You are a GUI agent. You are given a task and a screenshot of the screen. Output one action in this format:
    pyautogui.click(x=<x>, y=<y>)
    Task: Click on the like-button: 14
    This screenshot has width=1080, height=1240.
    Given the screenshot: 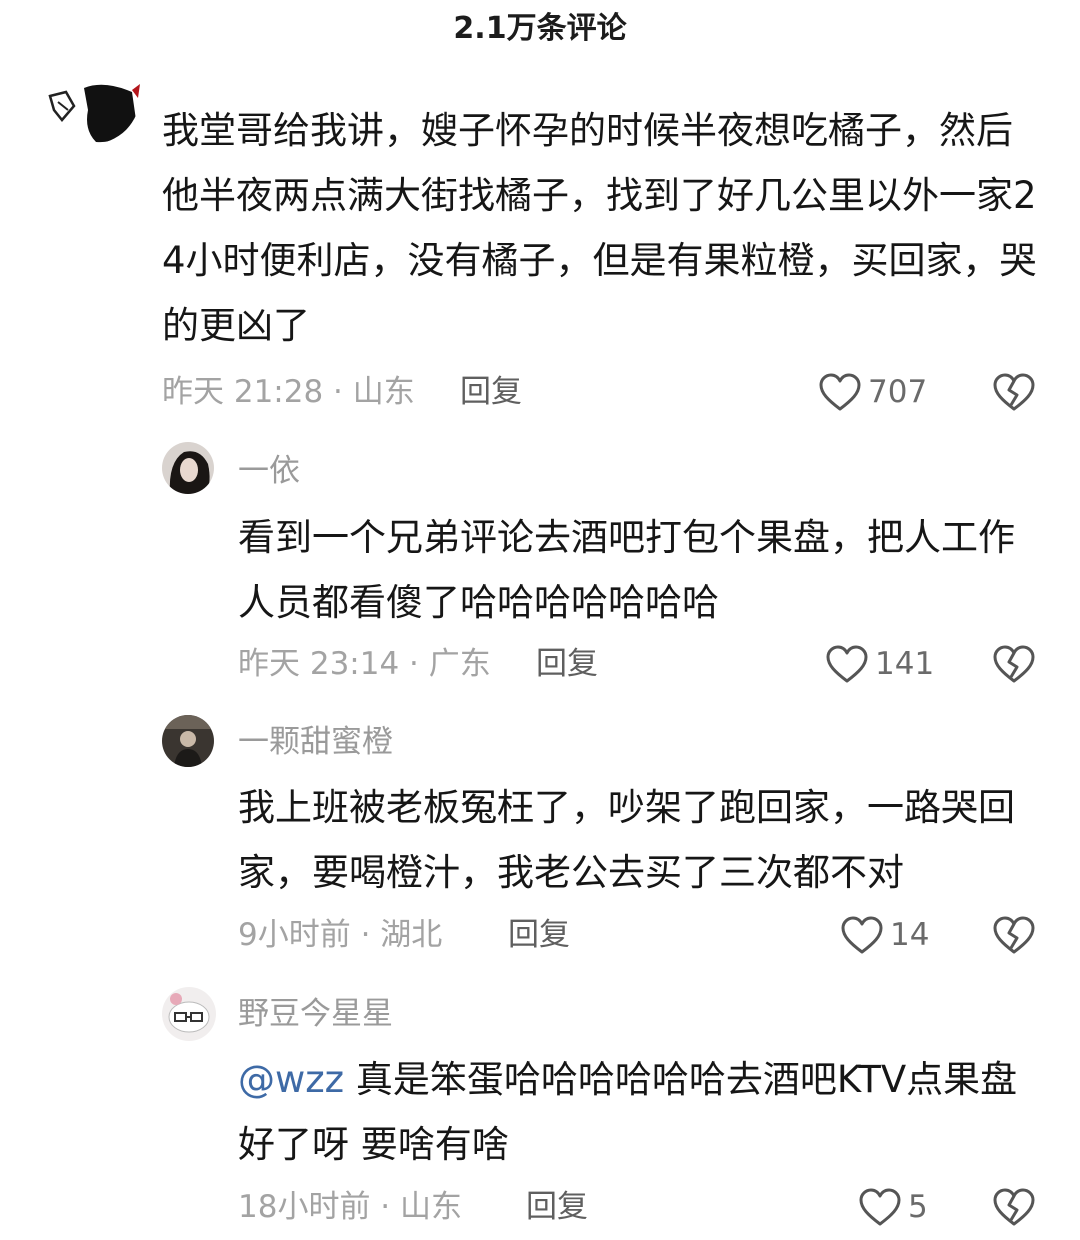 What is the action you would take?
    pyautogui.click(x=884, y=935)
    